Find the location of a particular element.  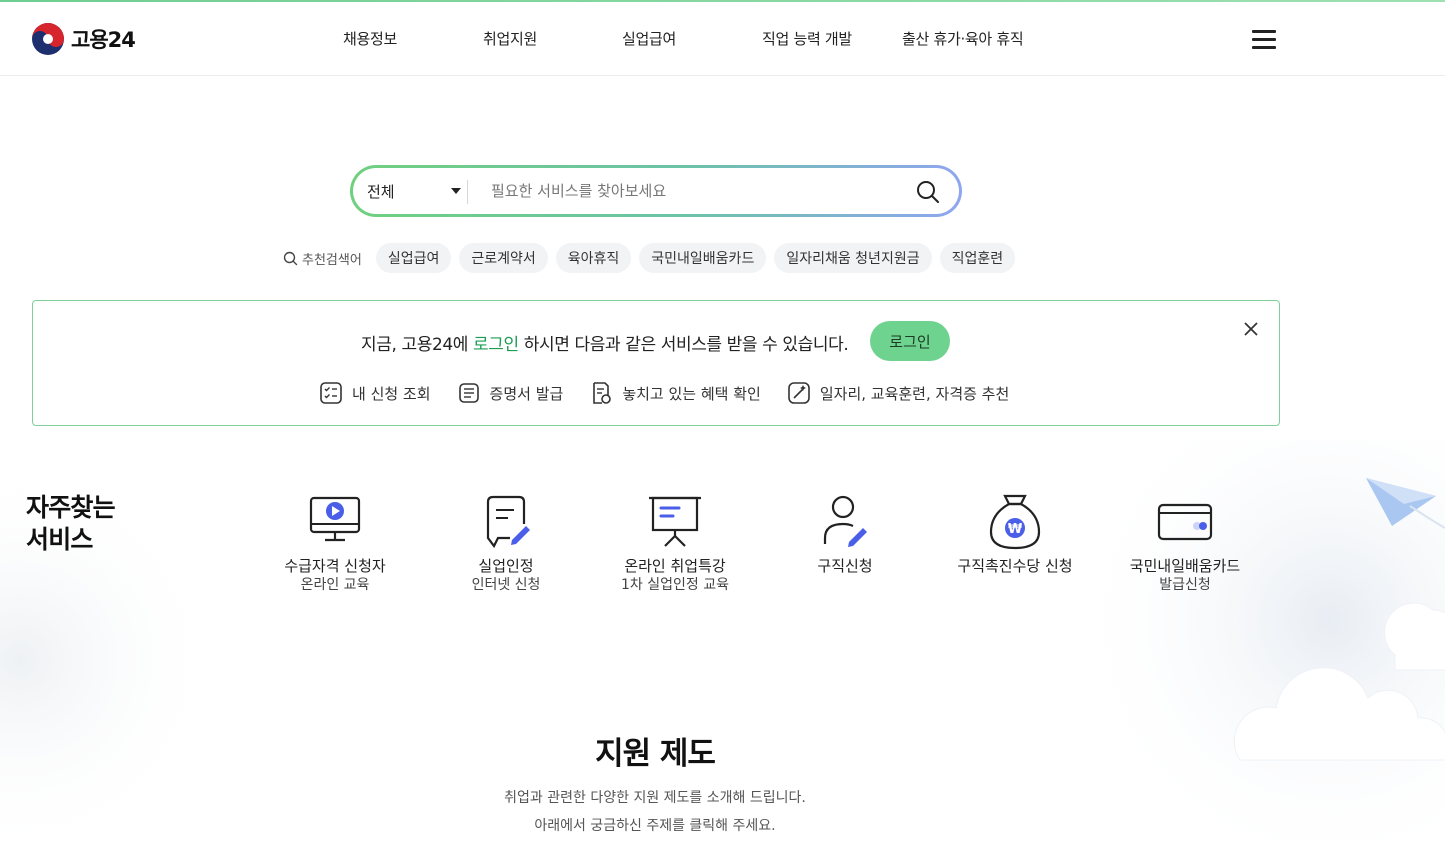

search-divider is located at coordinates (467, 192).